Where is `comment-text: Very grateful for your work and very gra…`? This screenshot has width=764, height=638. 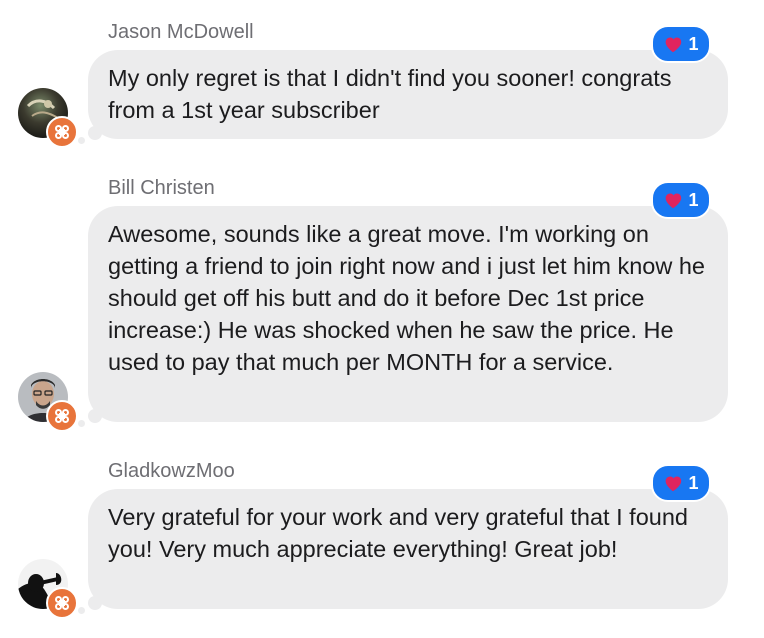 comment-text: Very grateful for your work and very gra… is located at coordinates (398, 533).